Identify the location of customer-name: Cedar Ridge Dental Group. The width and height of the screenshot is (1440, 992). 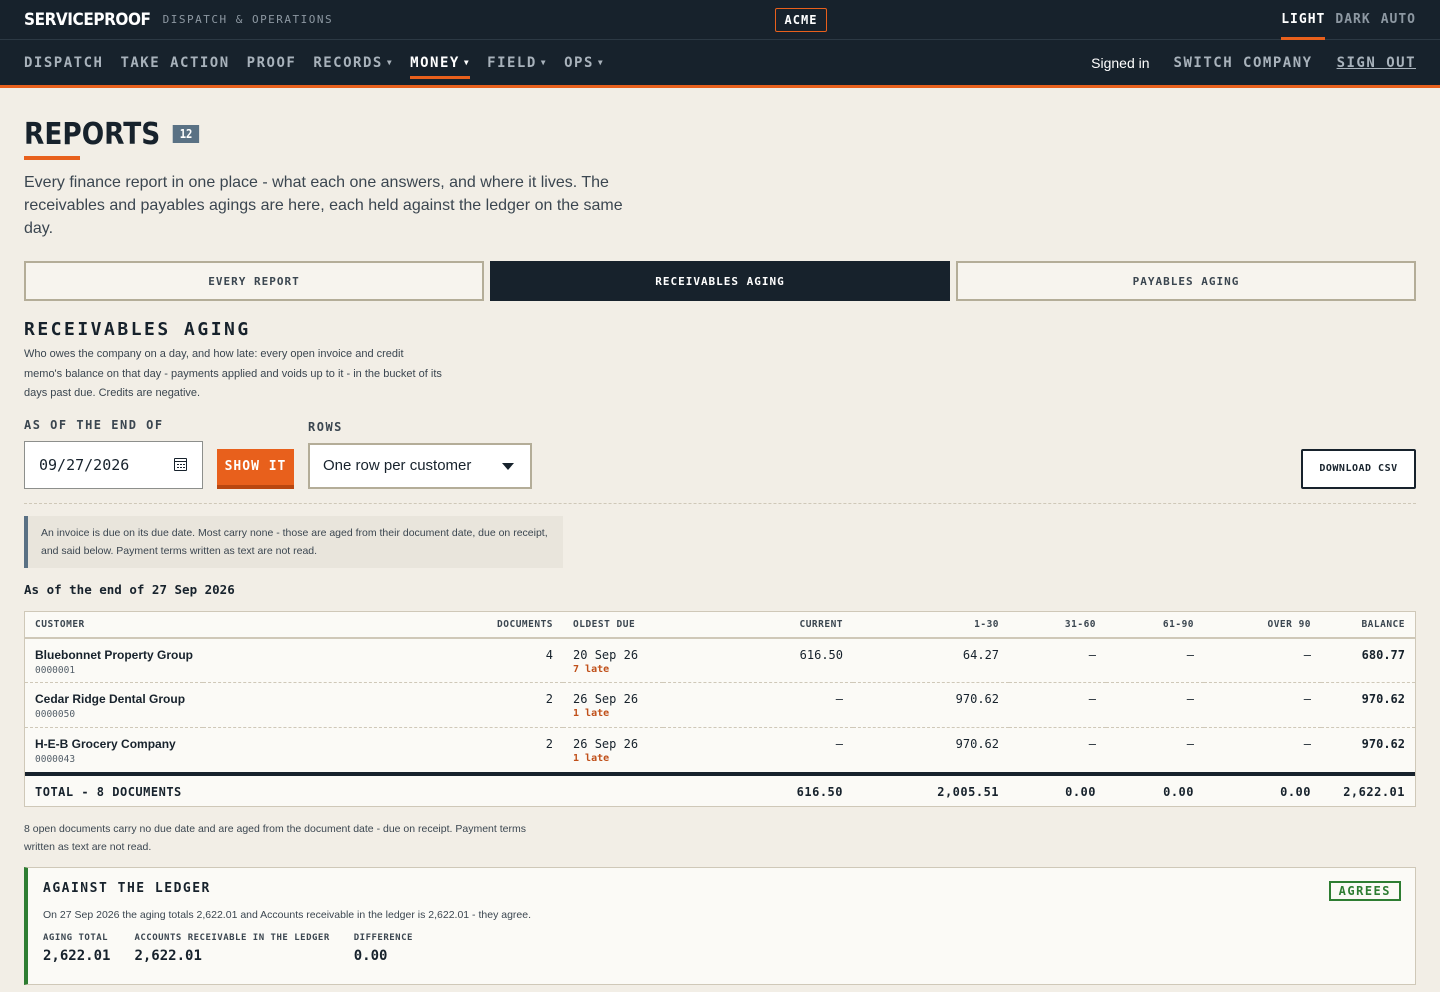
(114, 699).